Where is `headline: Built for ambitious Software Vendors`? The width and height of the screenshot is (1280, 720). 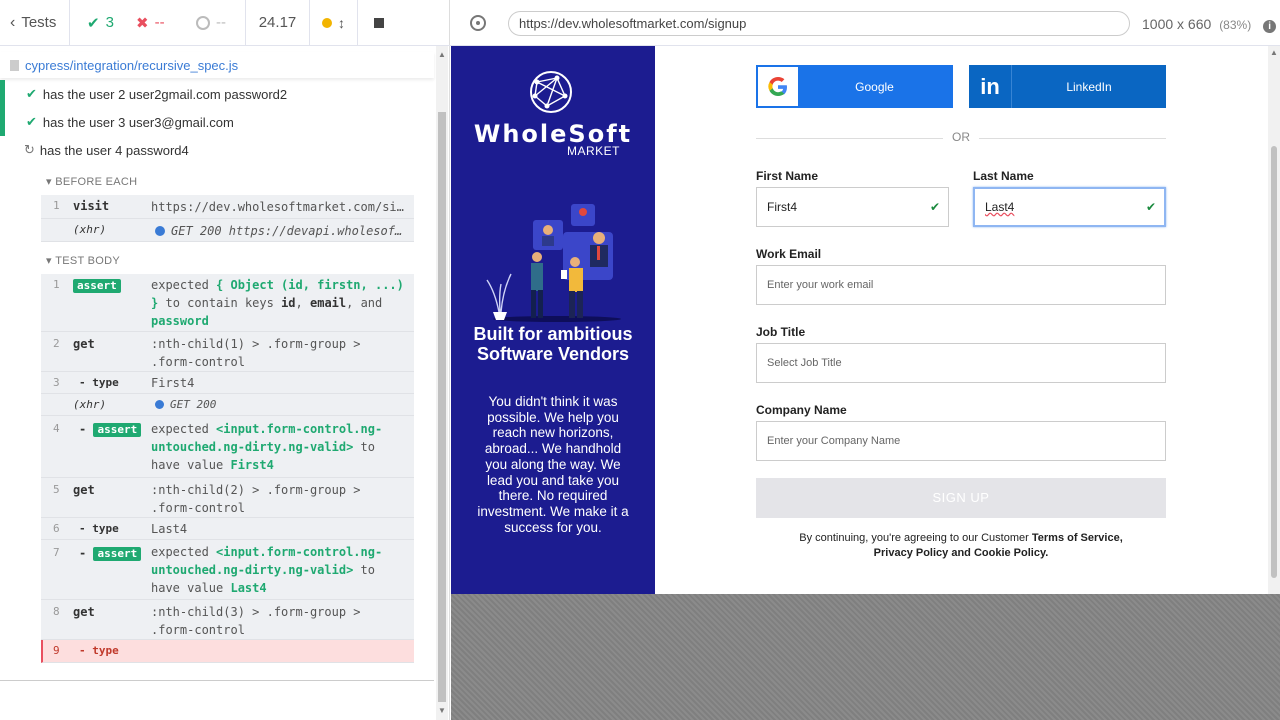
headline: Built for ambitious Software Vendors is located at coordinates (553, 344).